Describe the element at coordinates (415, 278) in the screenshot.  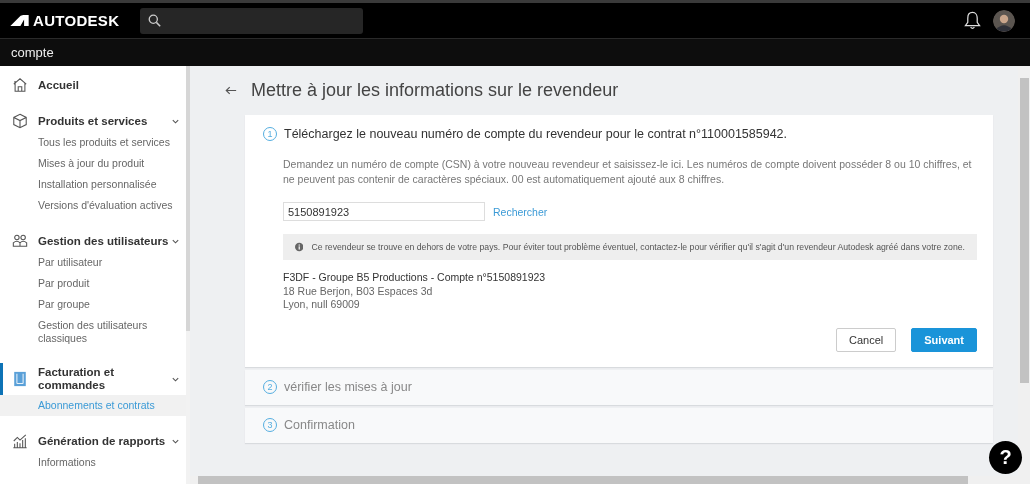
I see `reseller-name: F3DF - Groupe B5 Productions - Compte n°5150891923` at that location.